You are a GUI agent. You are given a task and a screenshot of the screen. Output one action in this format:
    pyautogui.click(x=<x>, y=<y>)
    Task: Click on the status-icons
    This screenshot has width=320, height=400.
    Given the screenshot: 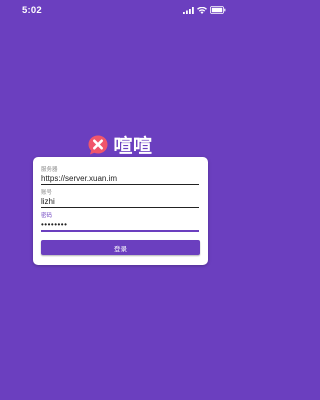 What is the action you would take?
    pyautogui.click(x=204, y=10)
    